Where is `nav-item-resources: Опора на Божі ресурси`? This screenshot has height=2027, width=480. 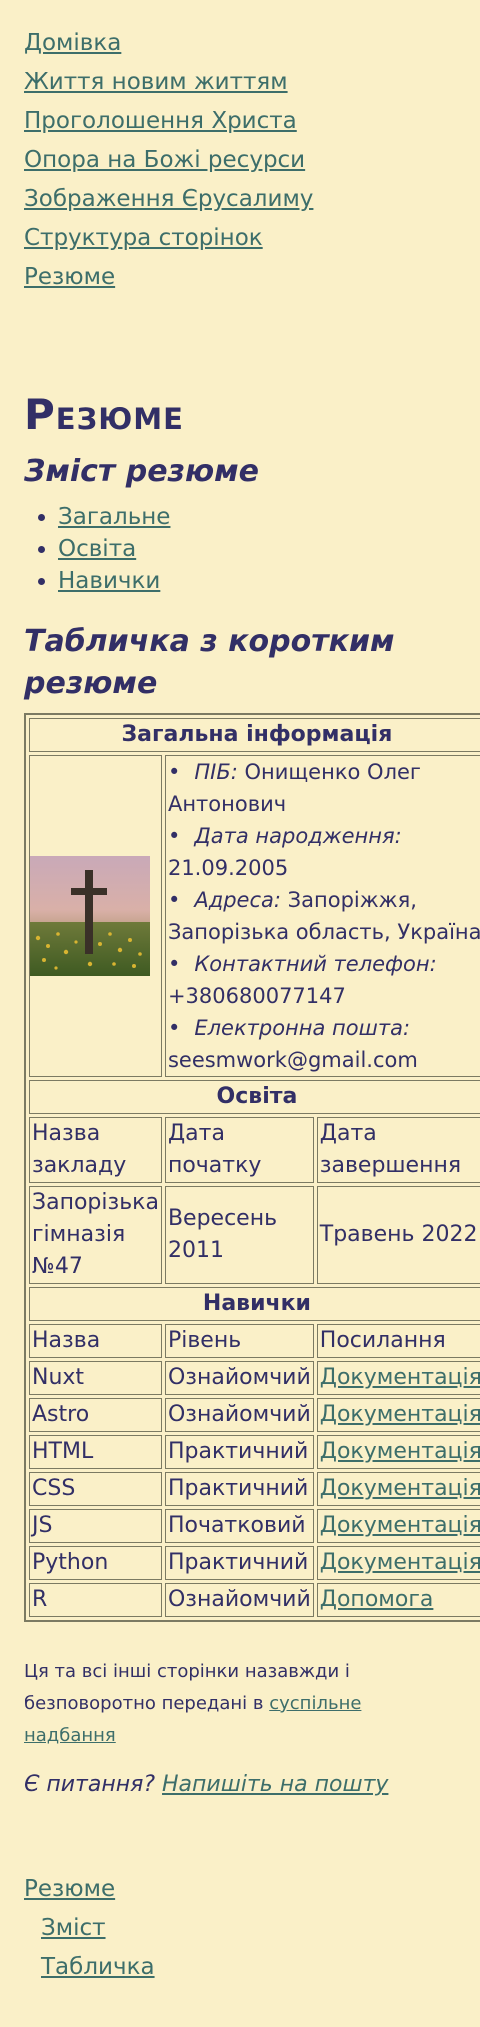
nav-item-resources: Опора на Божі ресурси is located at coordinates (240, 160).